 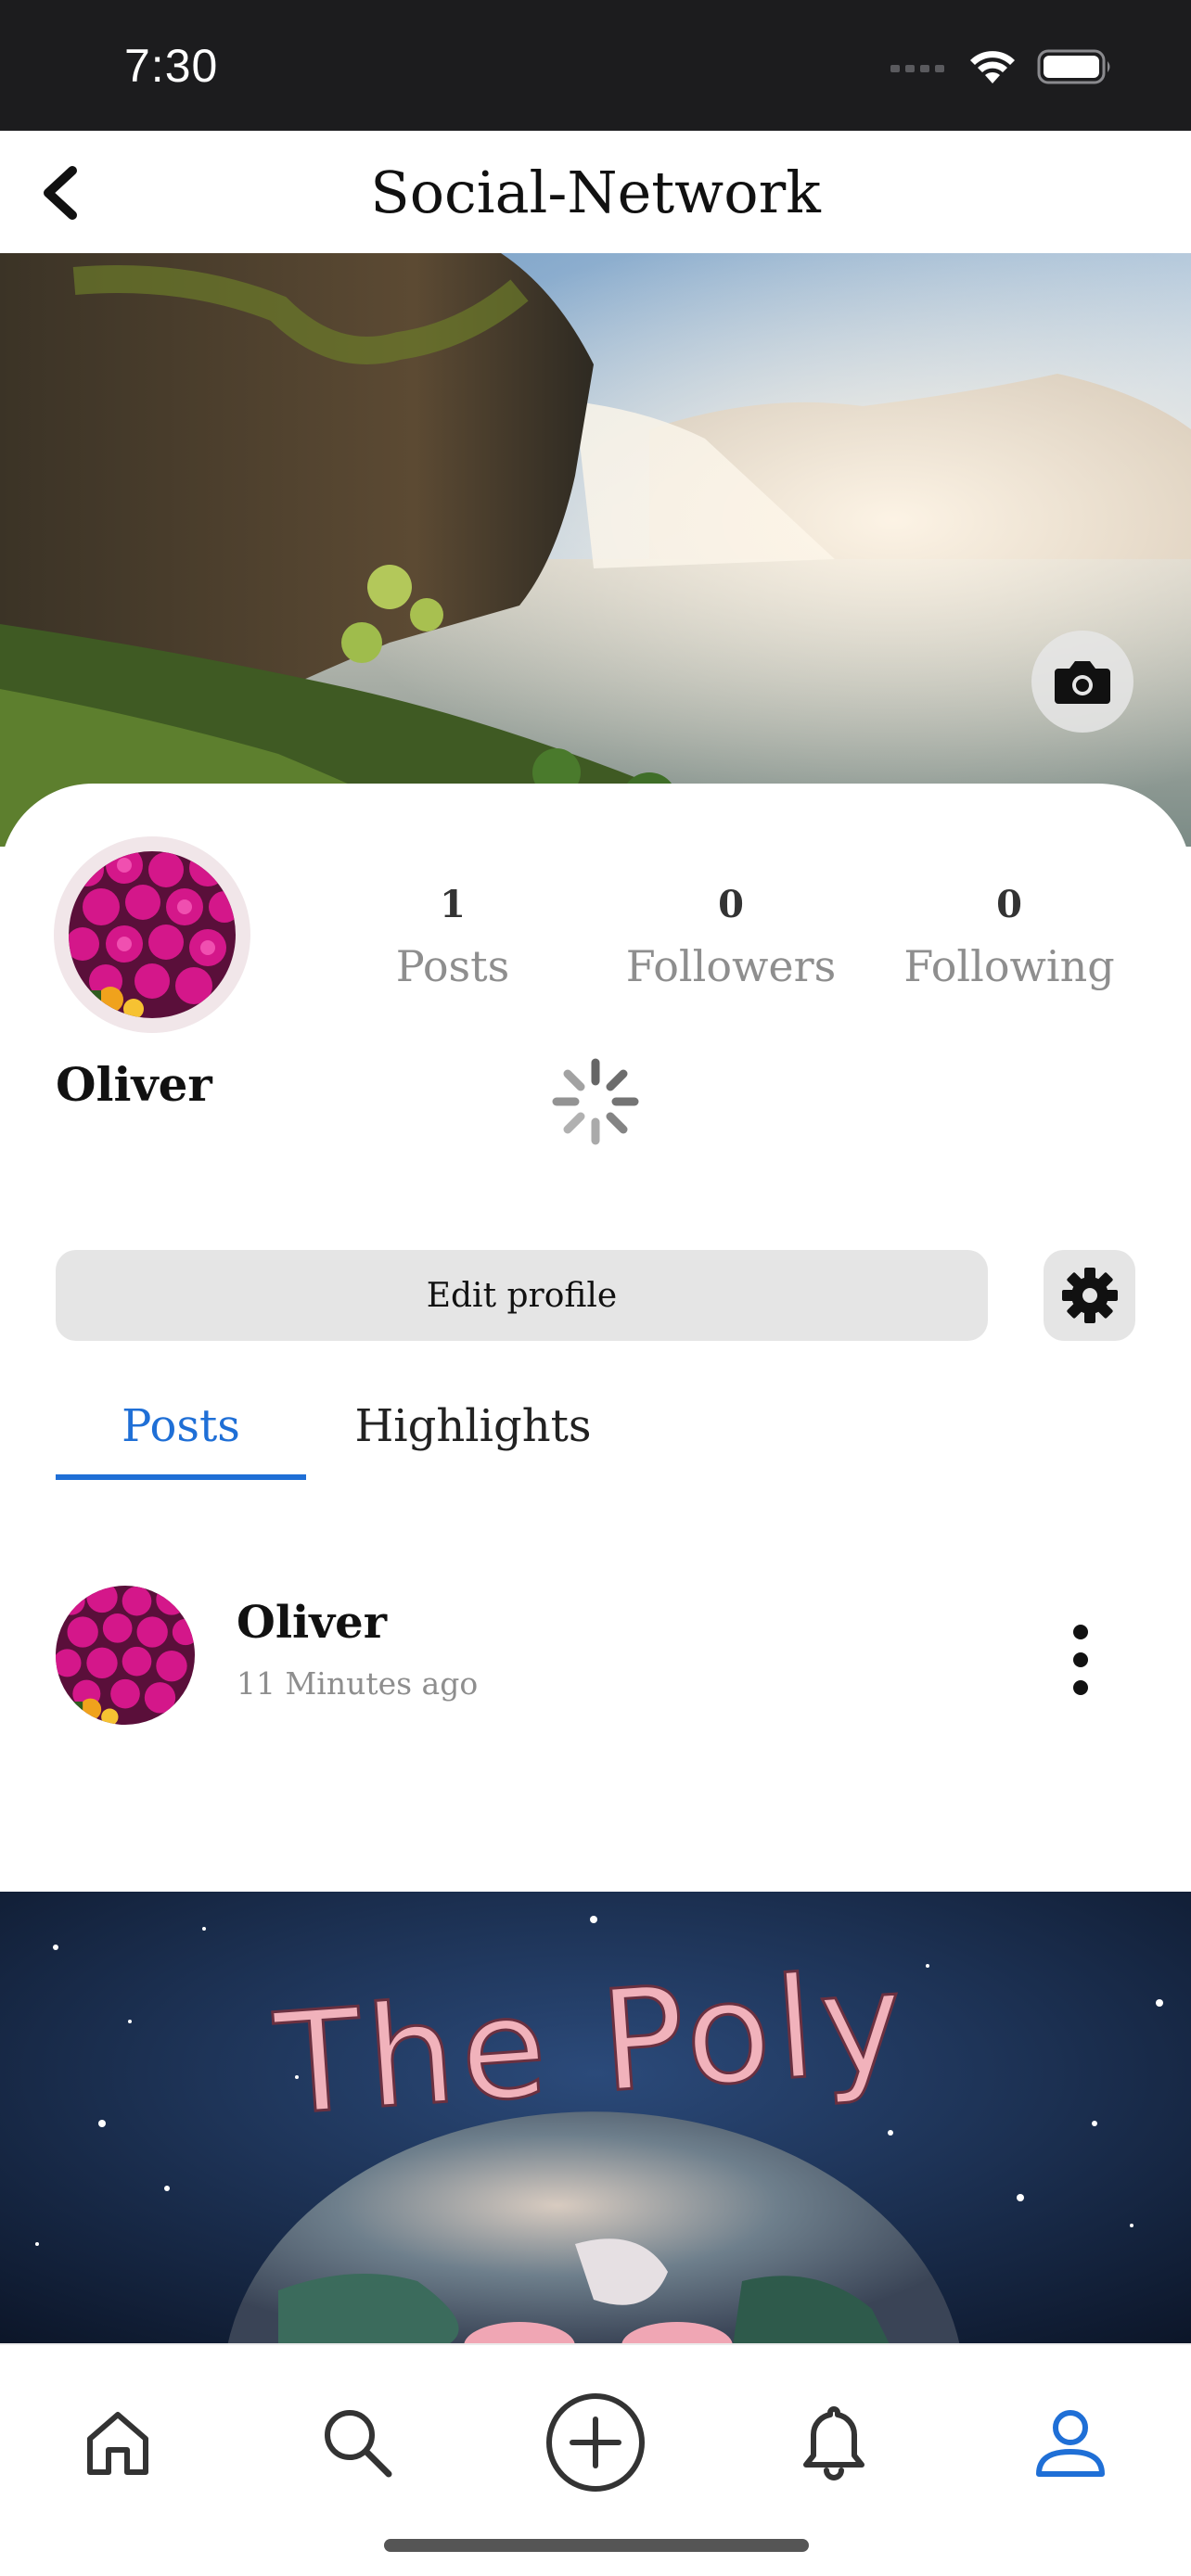 What do you see at coordinates (595, 1102) in the screenshot?
I see `loading-spinner-icon` at bounding box center [595, 1102].